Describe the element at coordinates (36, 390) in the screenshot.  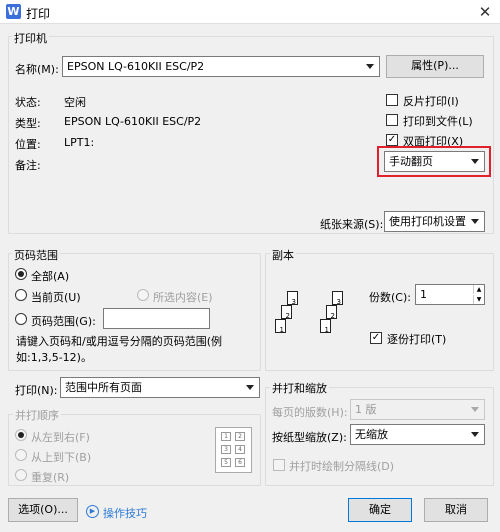
I see `print-what-label: 打印(N):` at that location.